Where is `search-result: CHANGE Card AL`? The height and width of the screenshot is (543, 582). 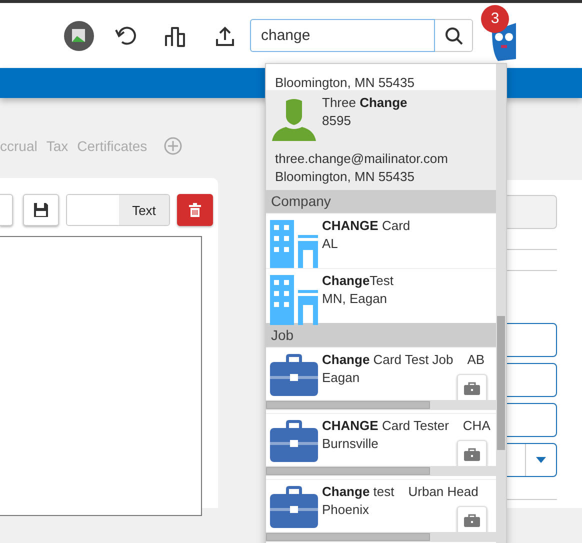
search-result: CHANGE Card AL is located at coordinates (381, 240).